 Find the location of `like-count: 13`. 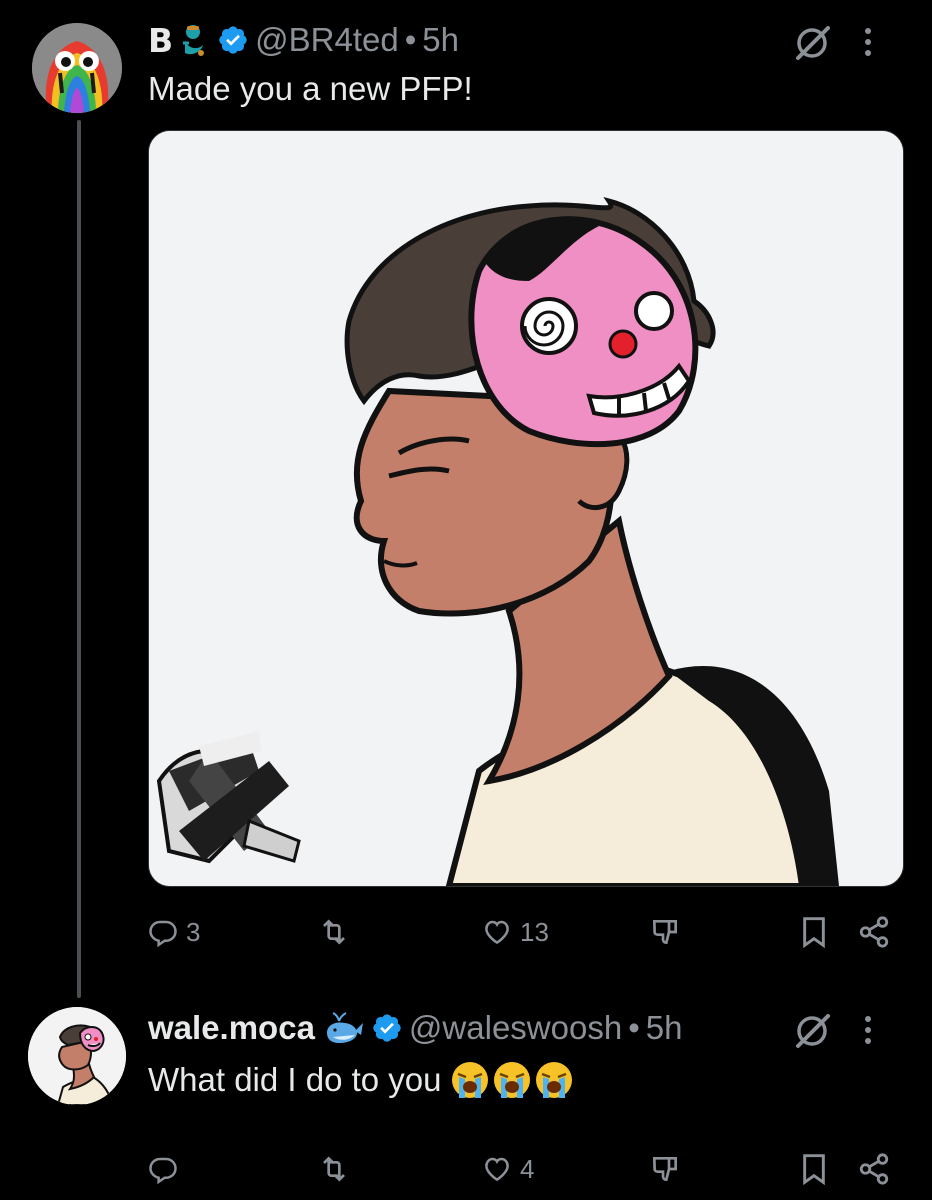

like-count: 13 is located at coordinates (534, 931).